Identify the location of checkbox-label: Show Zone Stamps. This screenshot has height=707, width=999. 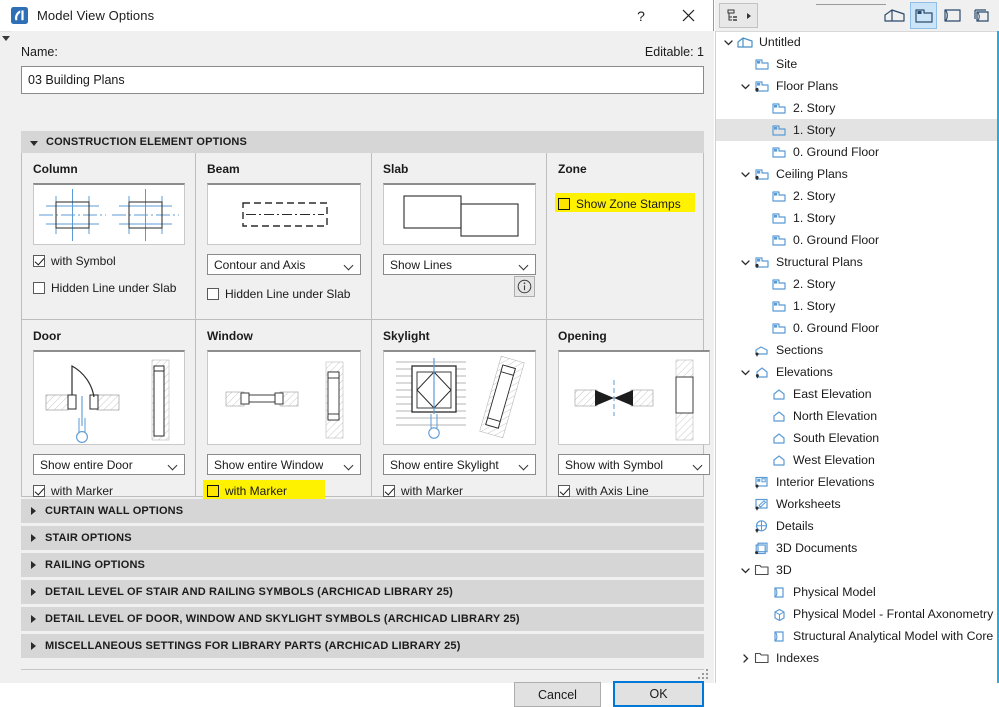
(628, 204).